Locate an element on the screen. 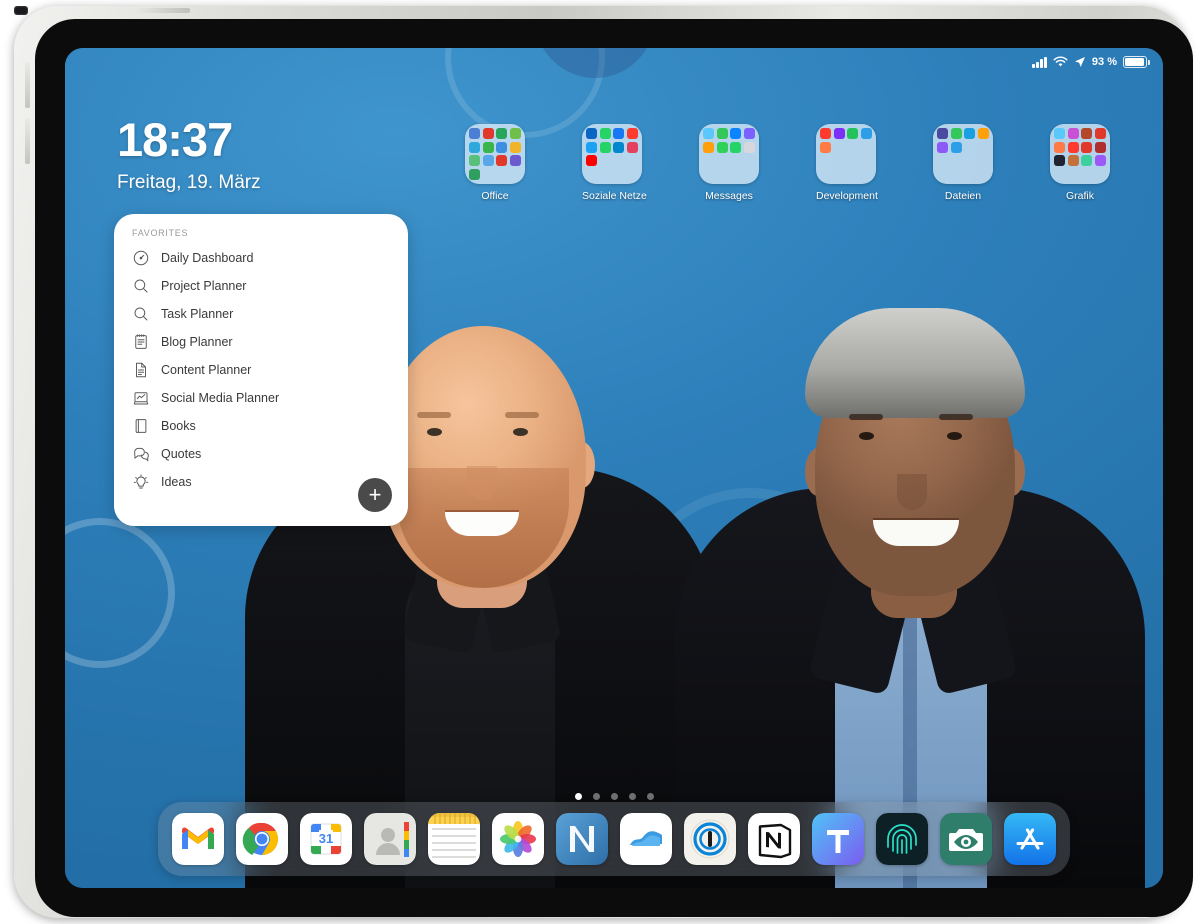  battery-percent-label: 93 % is located at coordinates (1104, 62).